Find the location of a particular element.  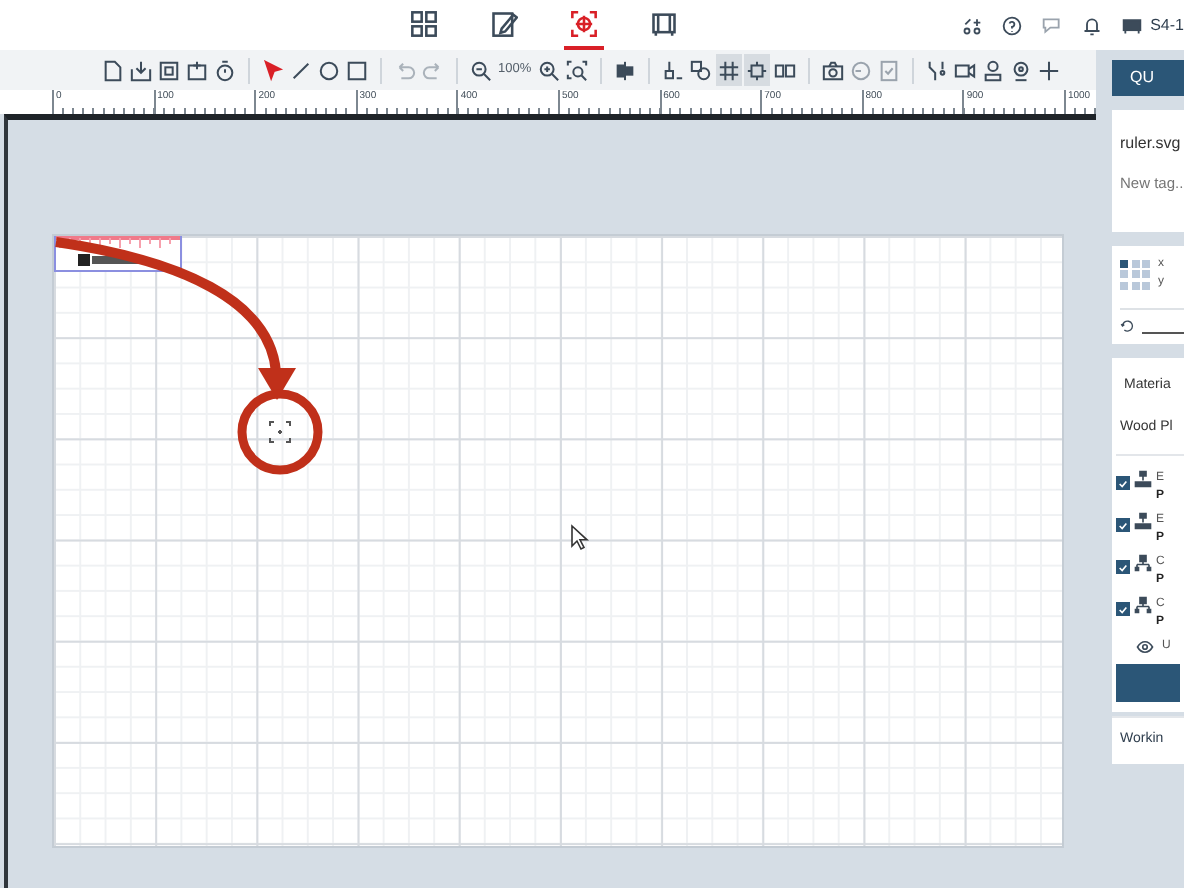

location-icon is located at coordinates (1020, 70).